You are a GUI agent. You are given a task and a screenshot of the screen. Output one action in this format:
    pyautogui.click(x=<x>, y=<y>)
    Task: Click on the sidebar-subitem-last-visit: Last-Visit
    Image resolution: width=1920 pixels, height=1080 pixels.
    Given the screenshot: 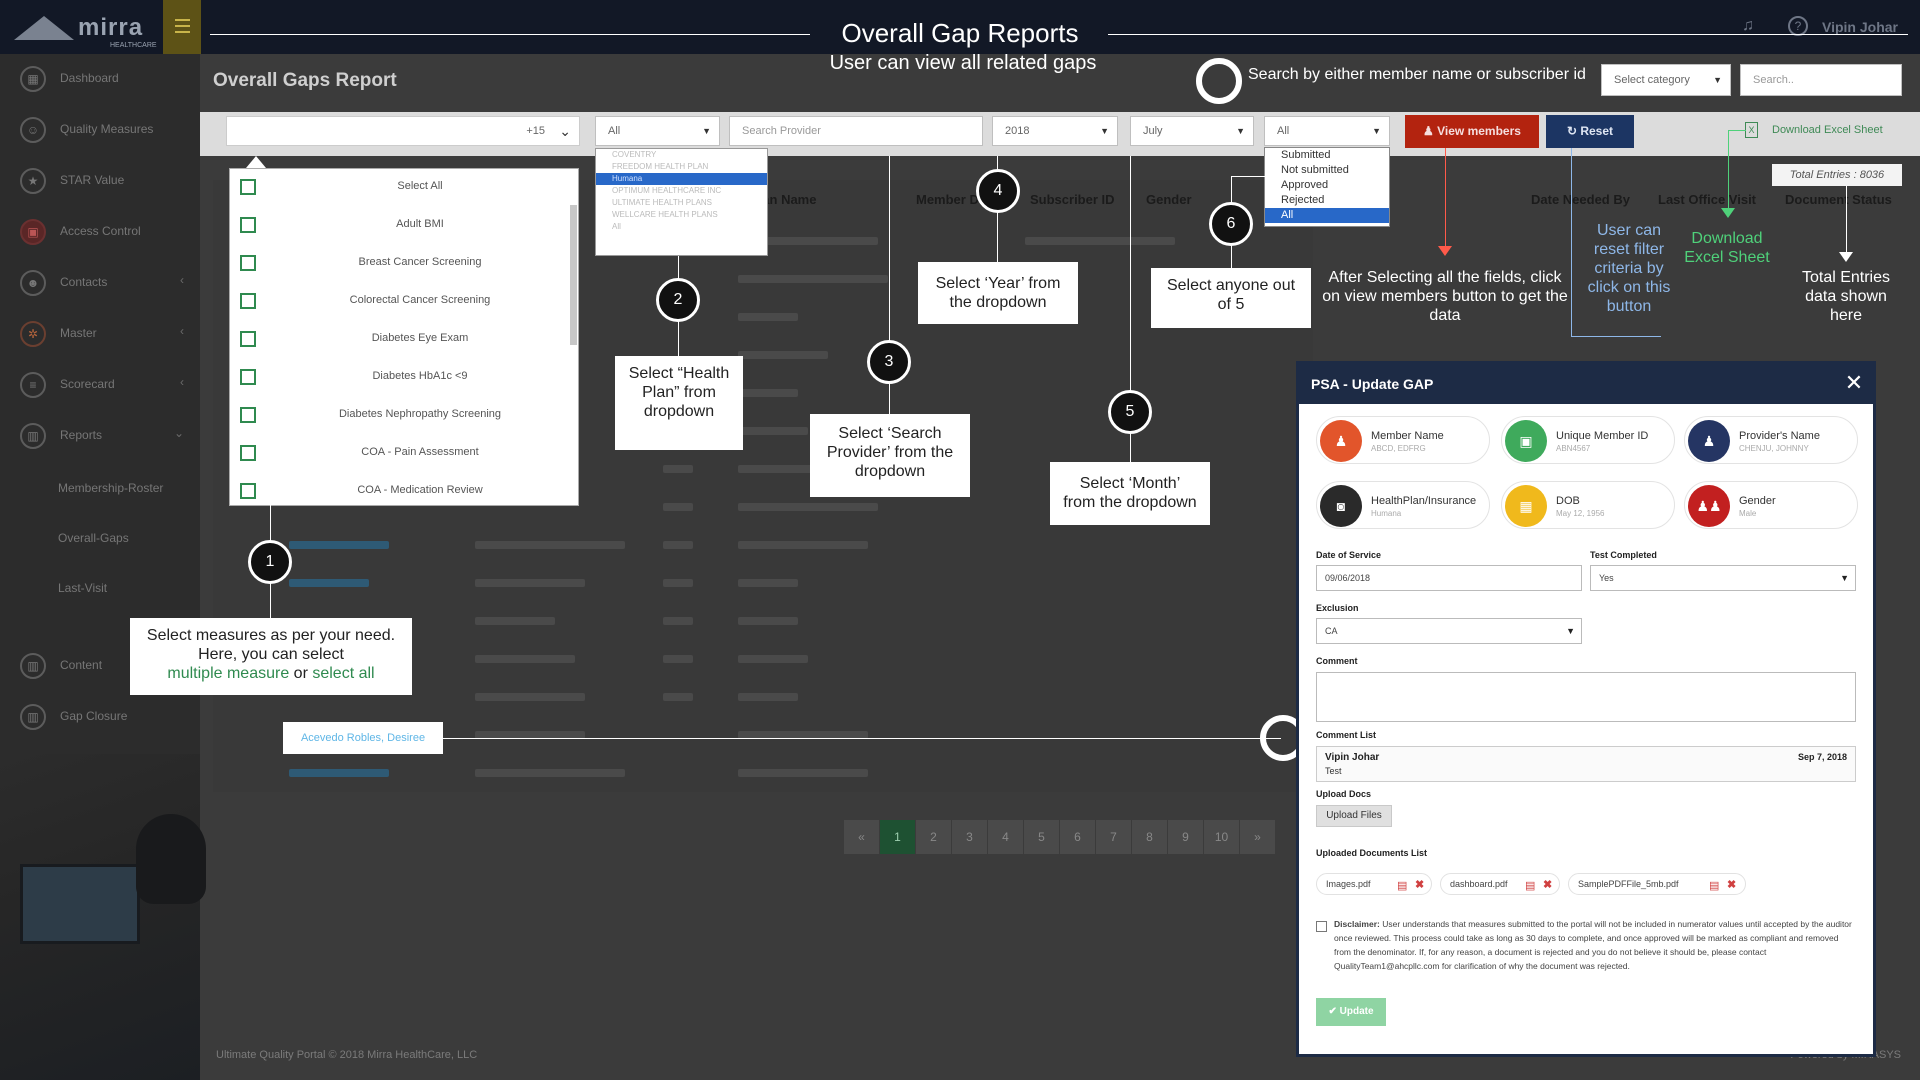 What is the action you would take?
    pyautogui.click(x=82, y=588)
    